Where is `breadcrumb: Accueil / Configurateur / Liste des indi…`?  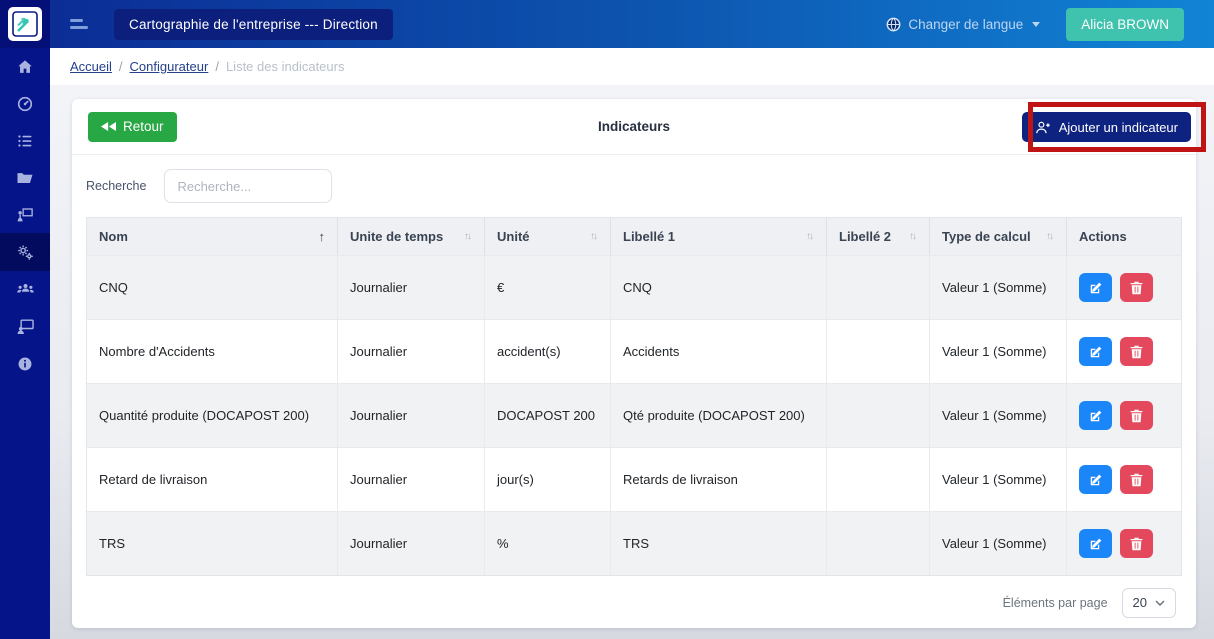
breadcrumb: Accueil / Configurateur / Liste des indi… is located at coordinates (632, 66).